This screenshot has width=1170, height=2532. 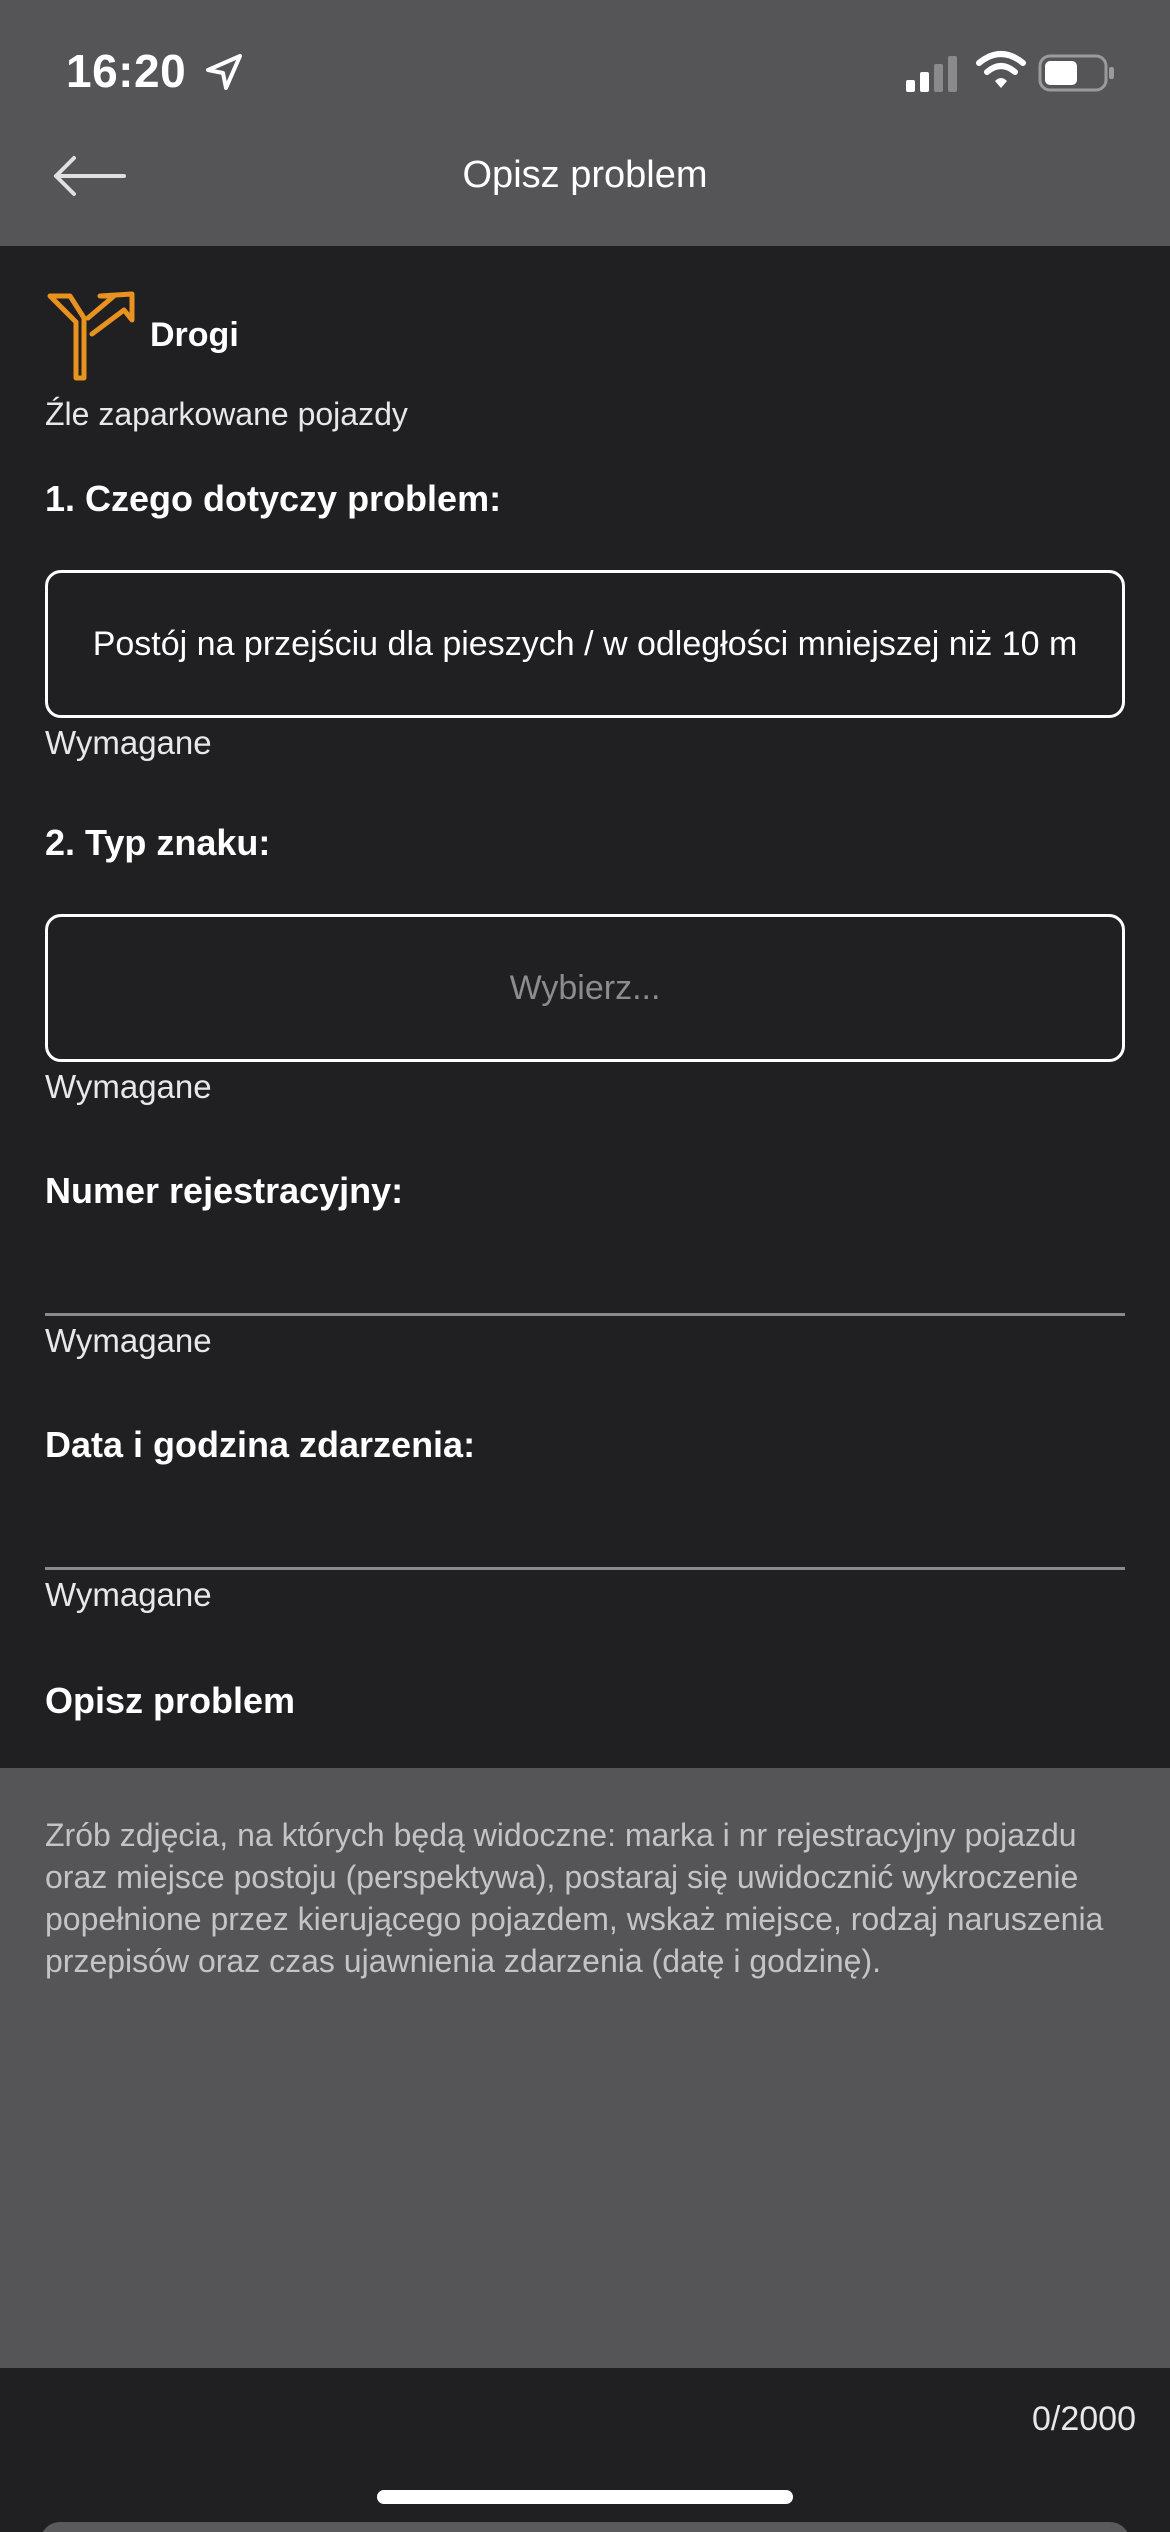 I want to click on category-title: Drogi, so click(x=194, y=335).